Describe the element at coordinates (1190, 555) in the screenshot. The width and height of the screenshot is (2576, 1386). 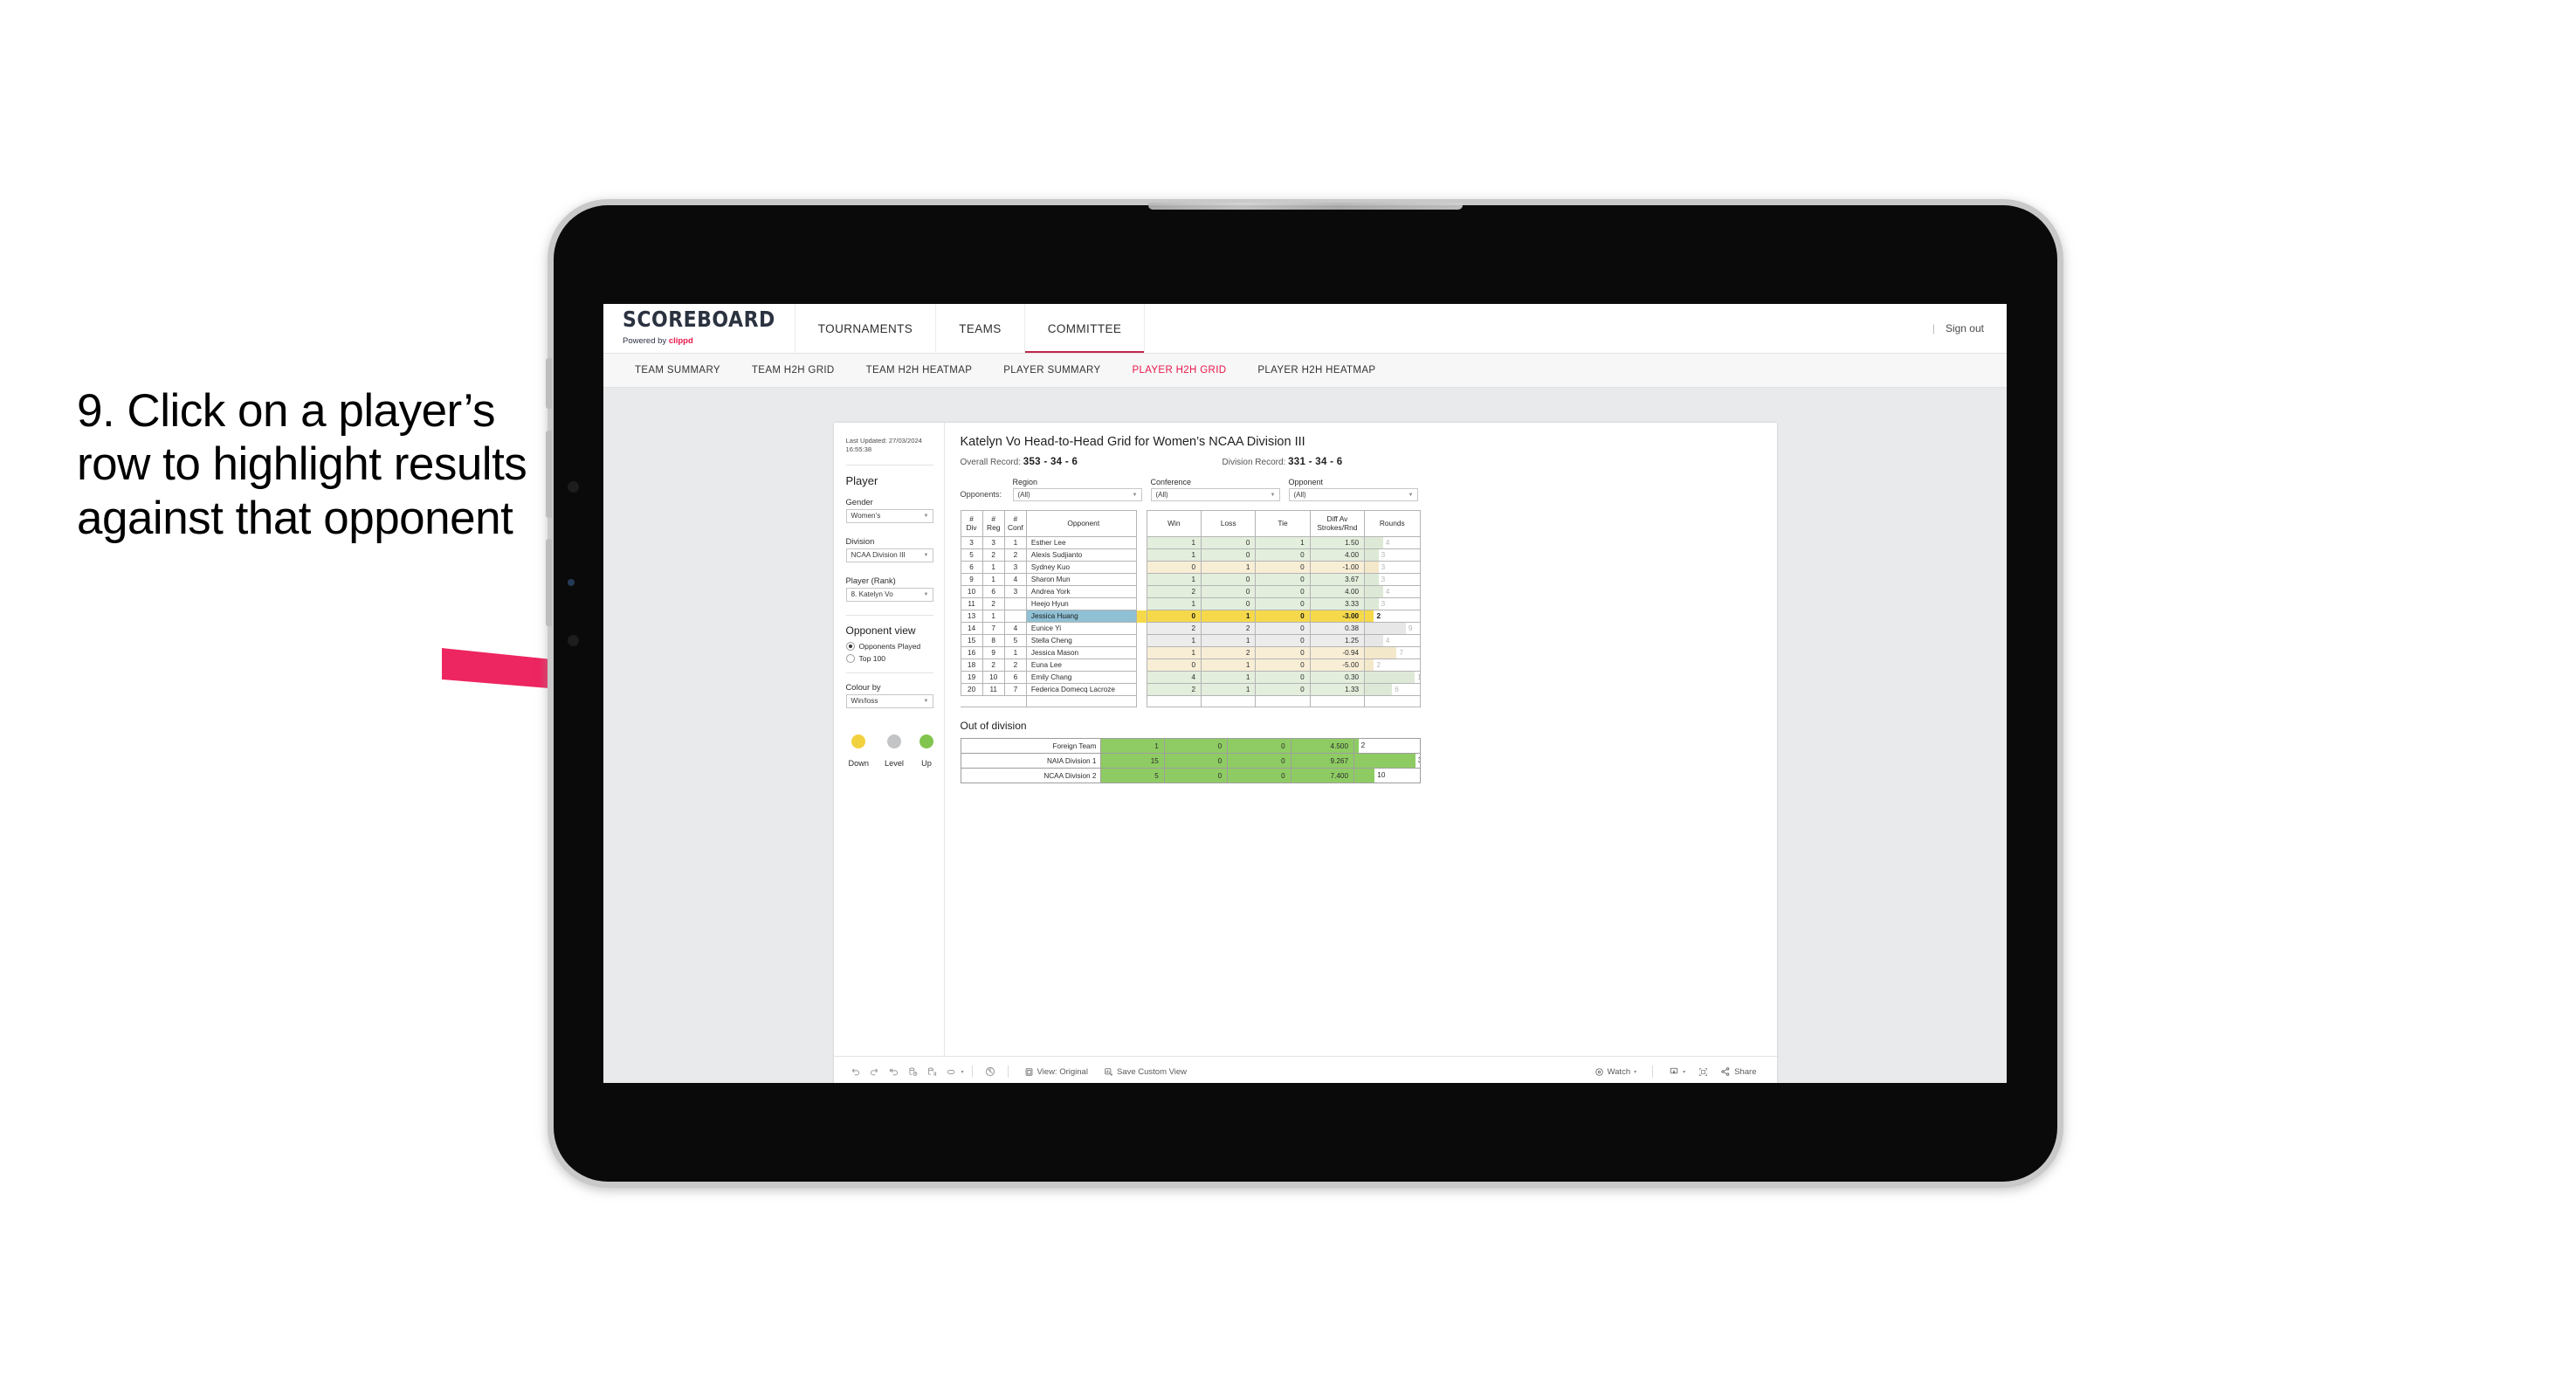
I see `table-row: 5 2 2 Alexis Sudjianto 1 0 0 4.00 3` at that location.